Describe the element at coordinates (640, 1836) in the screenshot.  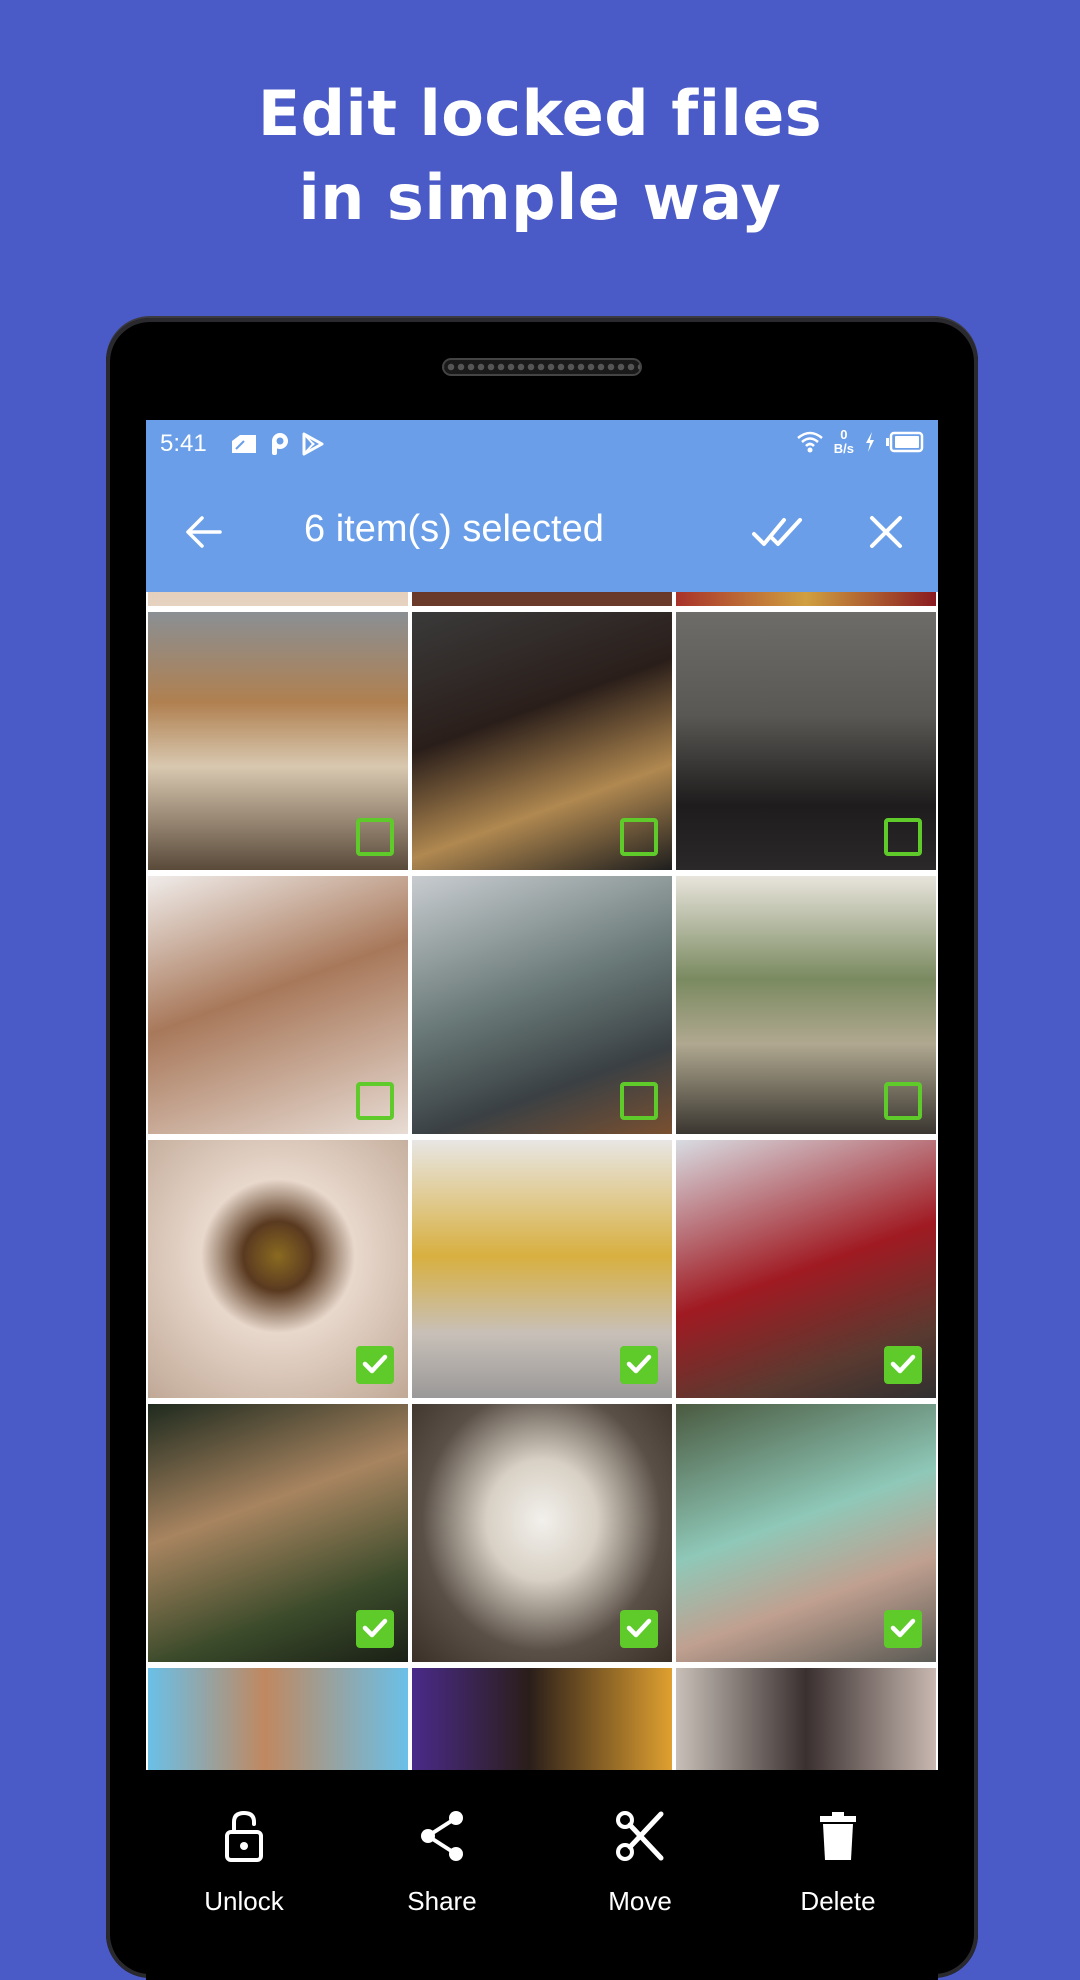
I see `scissors-icon` at that location.